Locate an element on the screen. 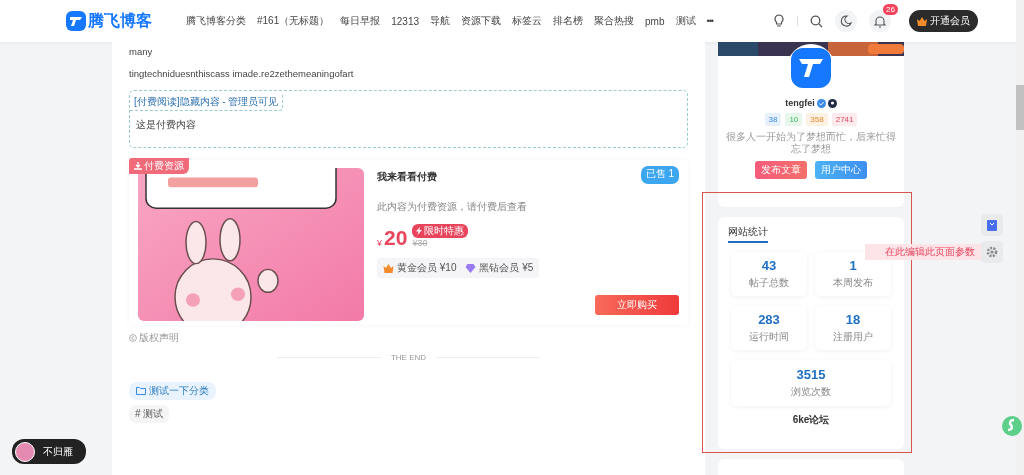  profile-stat: 38 is located at coordinates (773, 119).